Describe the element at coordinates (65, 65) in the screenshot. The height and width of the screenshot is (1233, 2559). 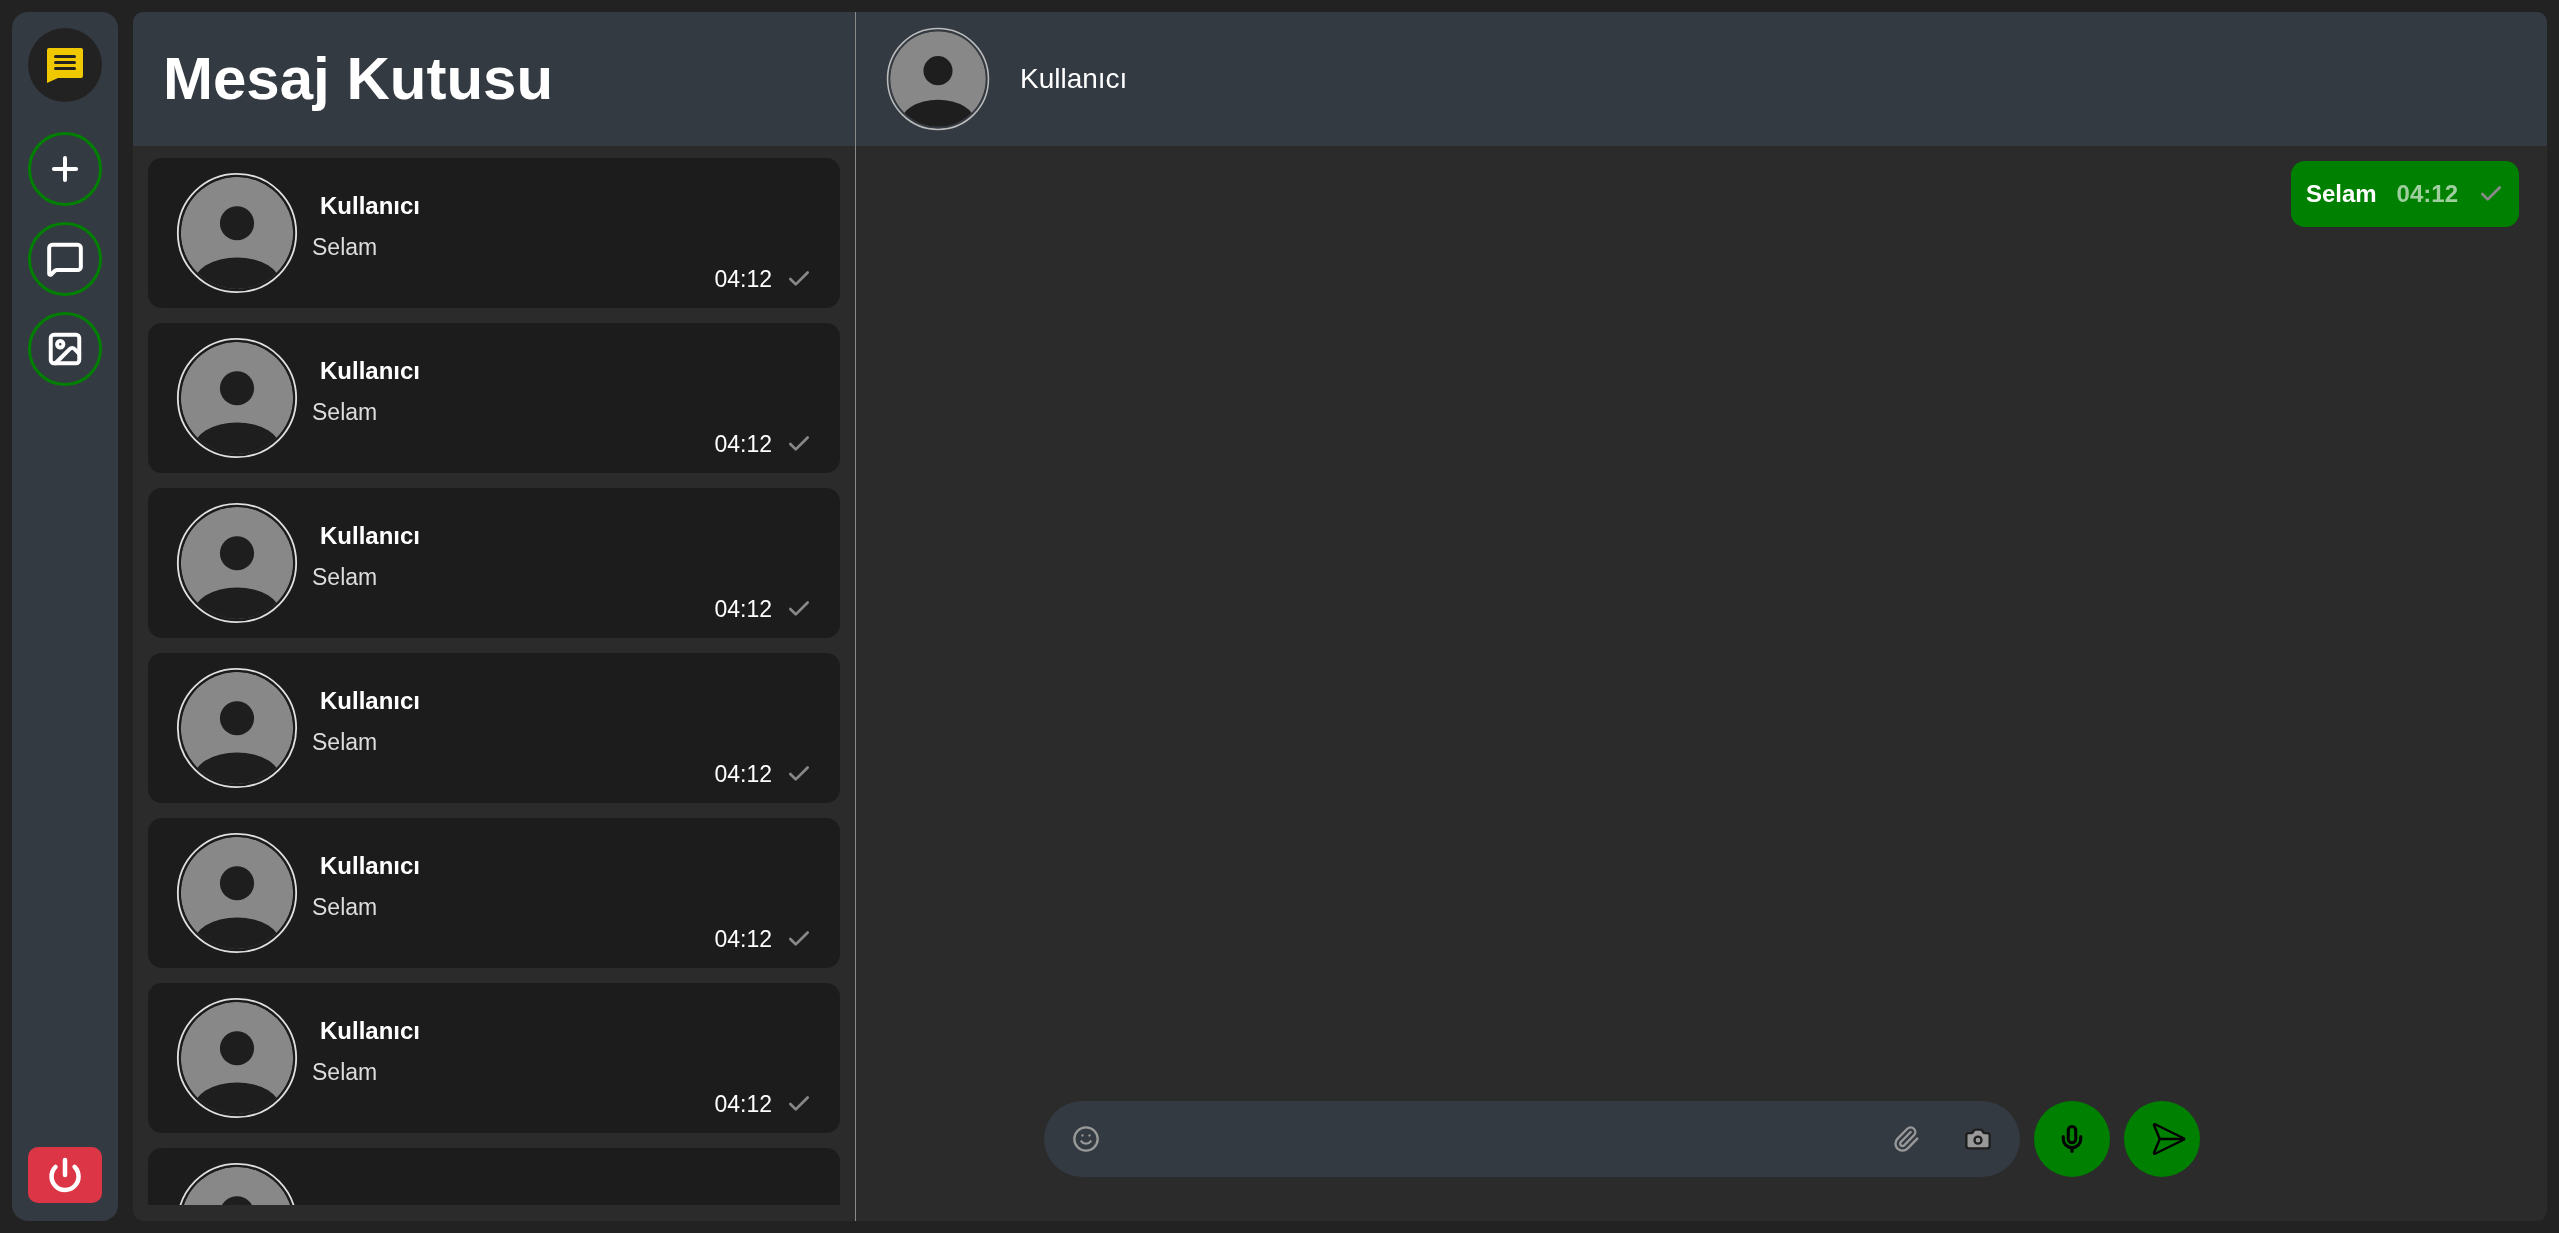
I see `message-icon` at that location.